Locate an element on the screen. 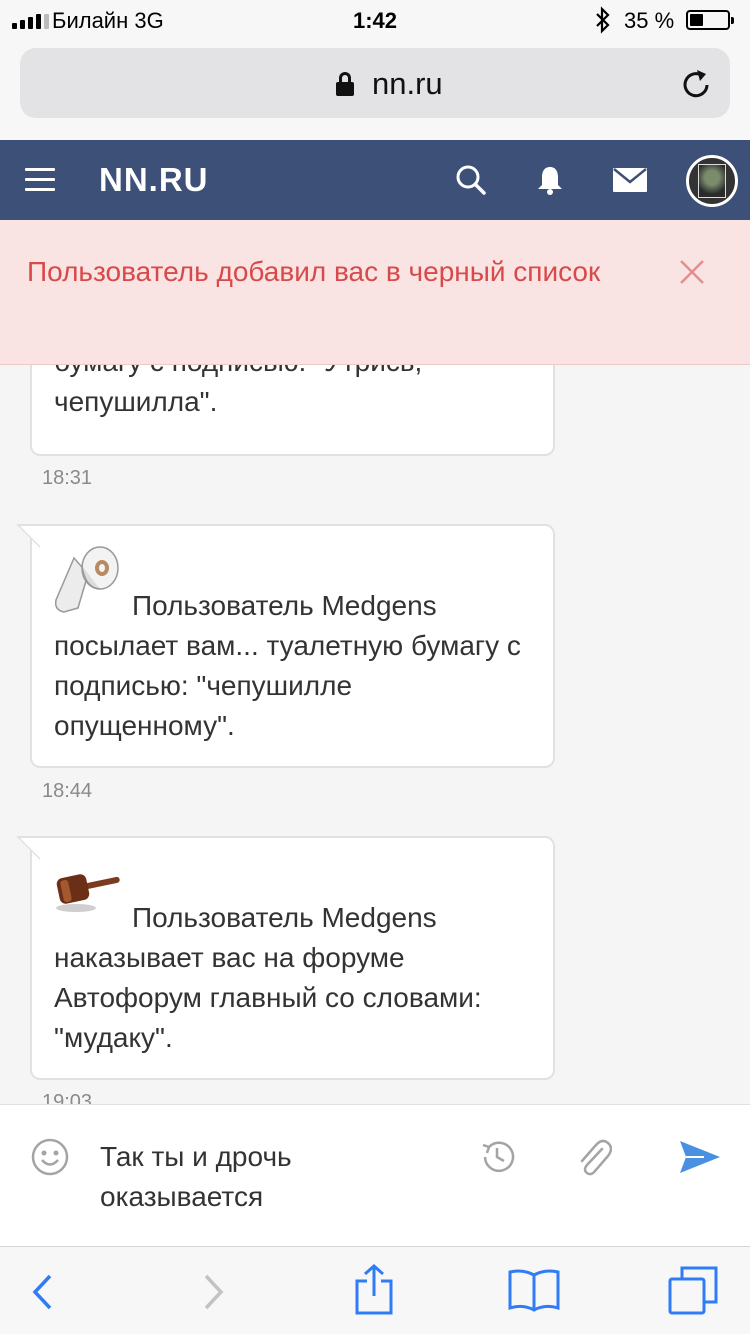 The image size is (750, 1334). message-time: 18:31 is located at coordinates (67, 478).